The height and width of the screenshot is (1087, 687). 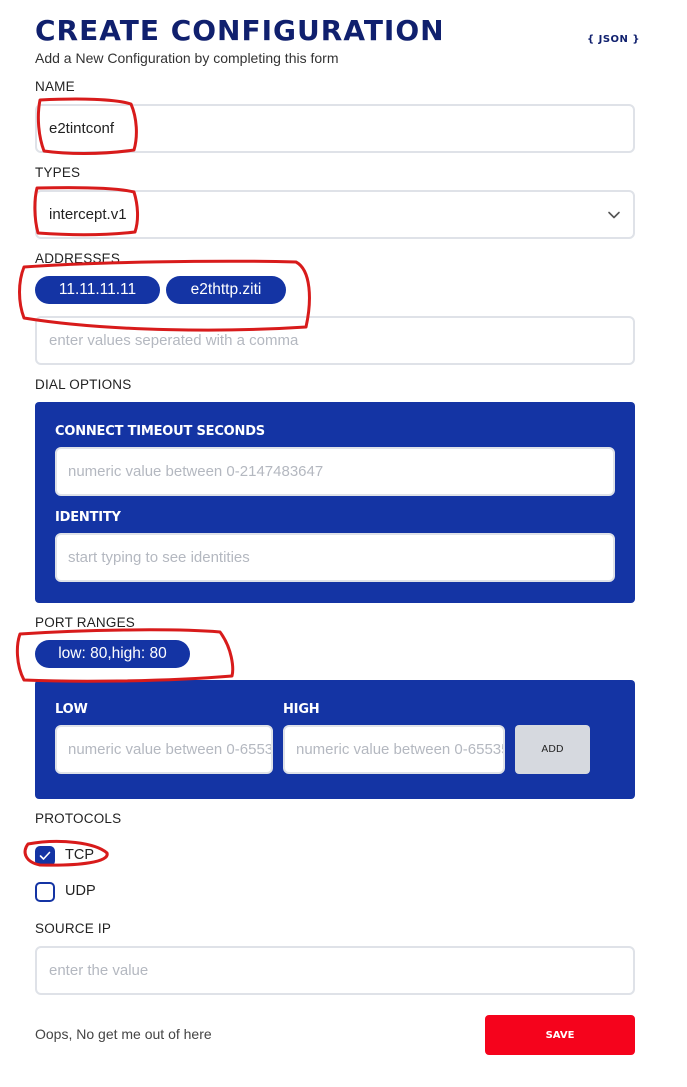 I want to click on high-port-placeholder: numeric value between 0-65535, so click(x=400, y=749).